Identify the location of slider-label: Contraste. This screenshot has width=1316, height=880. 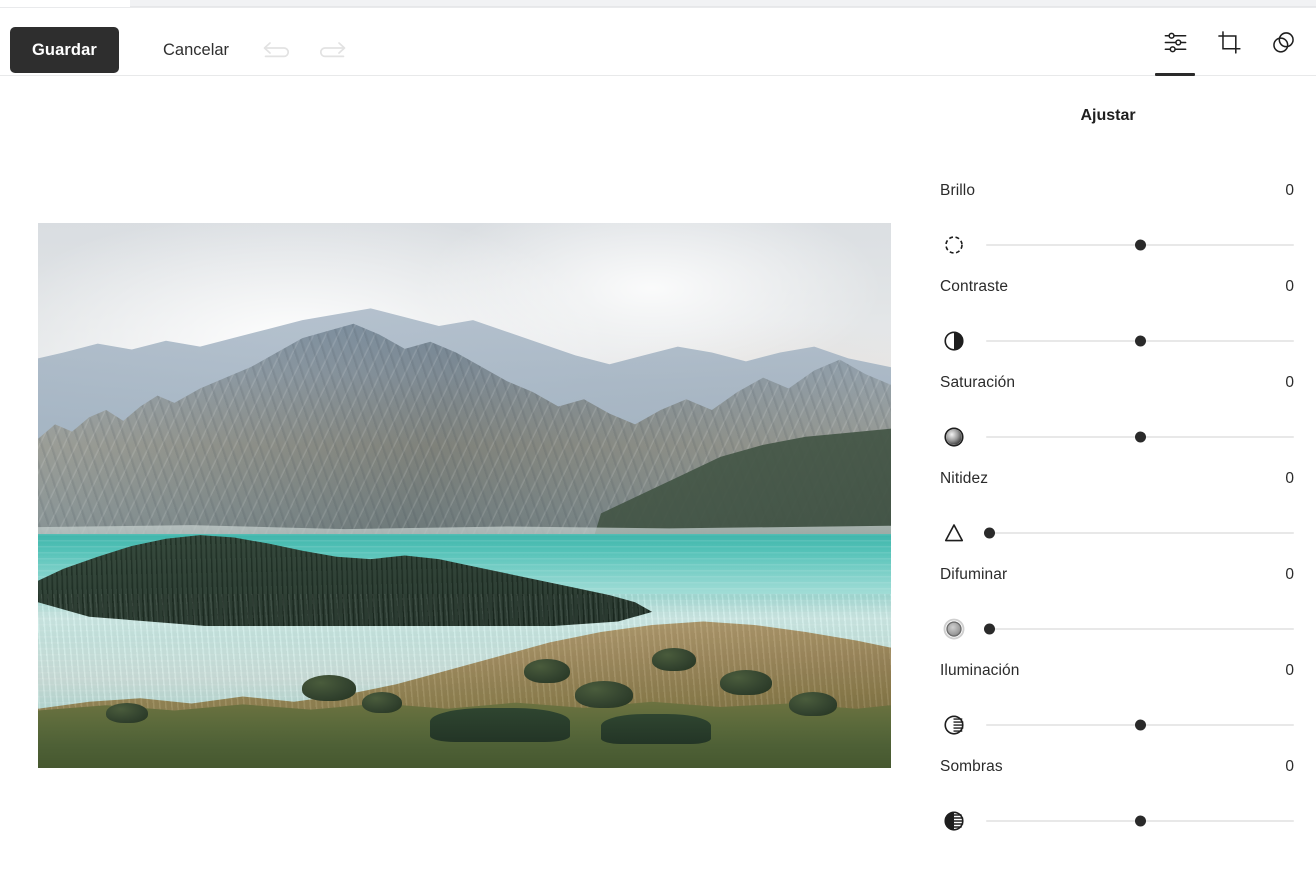
(974, 286).